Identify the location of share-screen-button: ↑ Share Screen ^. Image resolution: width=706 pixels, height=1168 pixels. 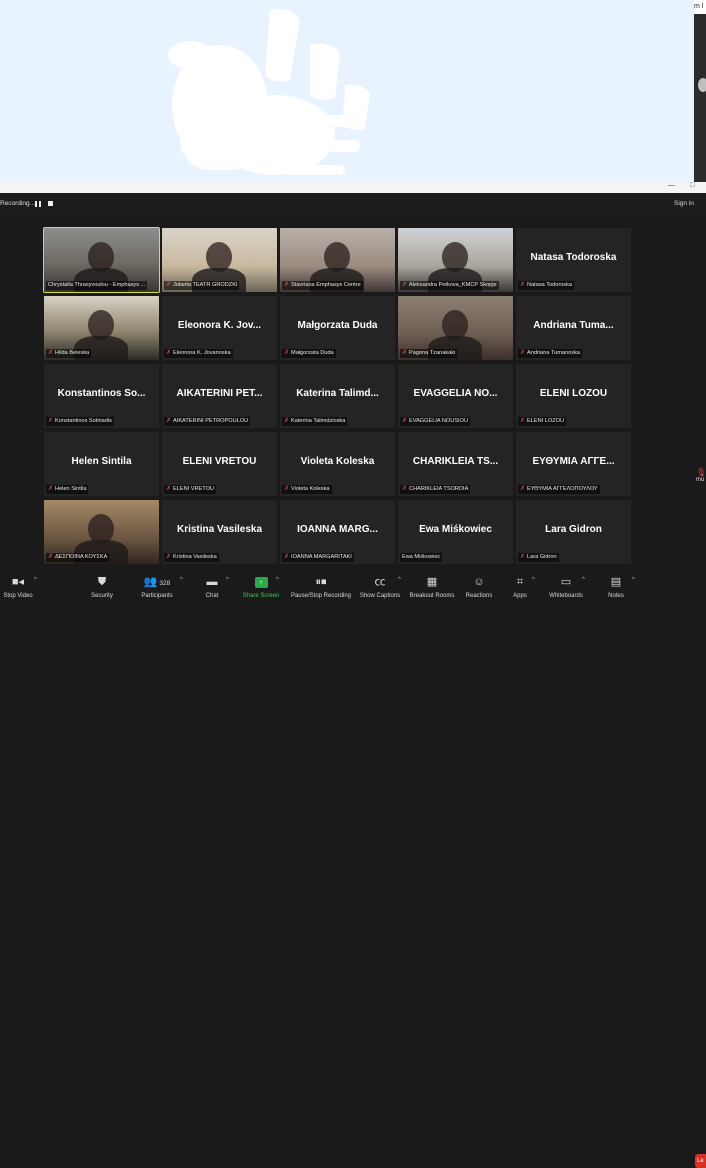
(261, 588).